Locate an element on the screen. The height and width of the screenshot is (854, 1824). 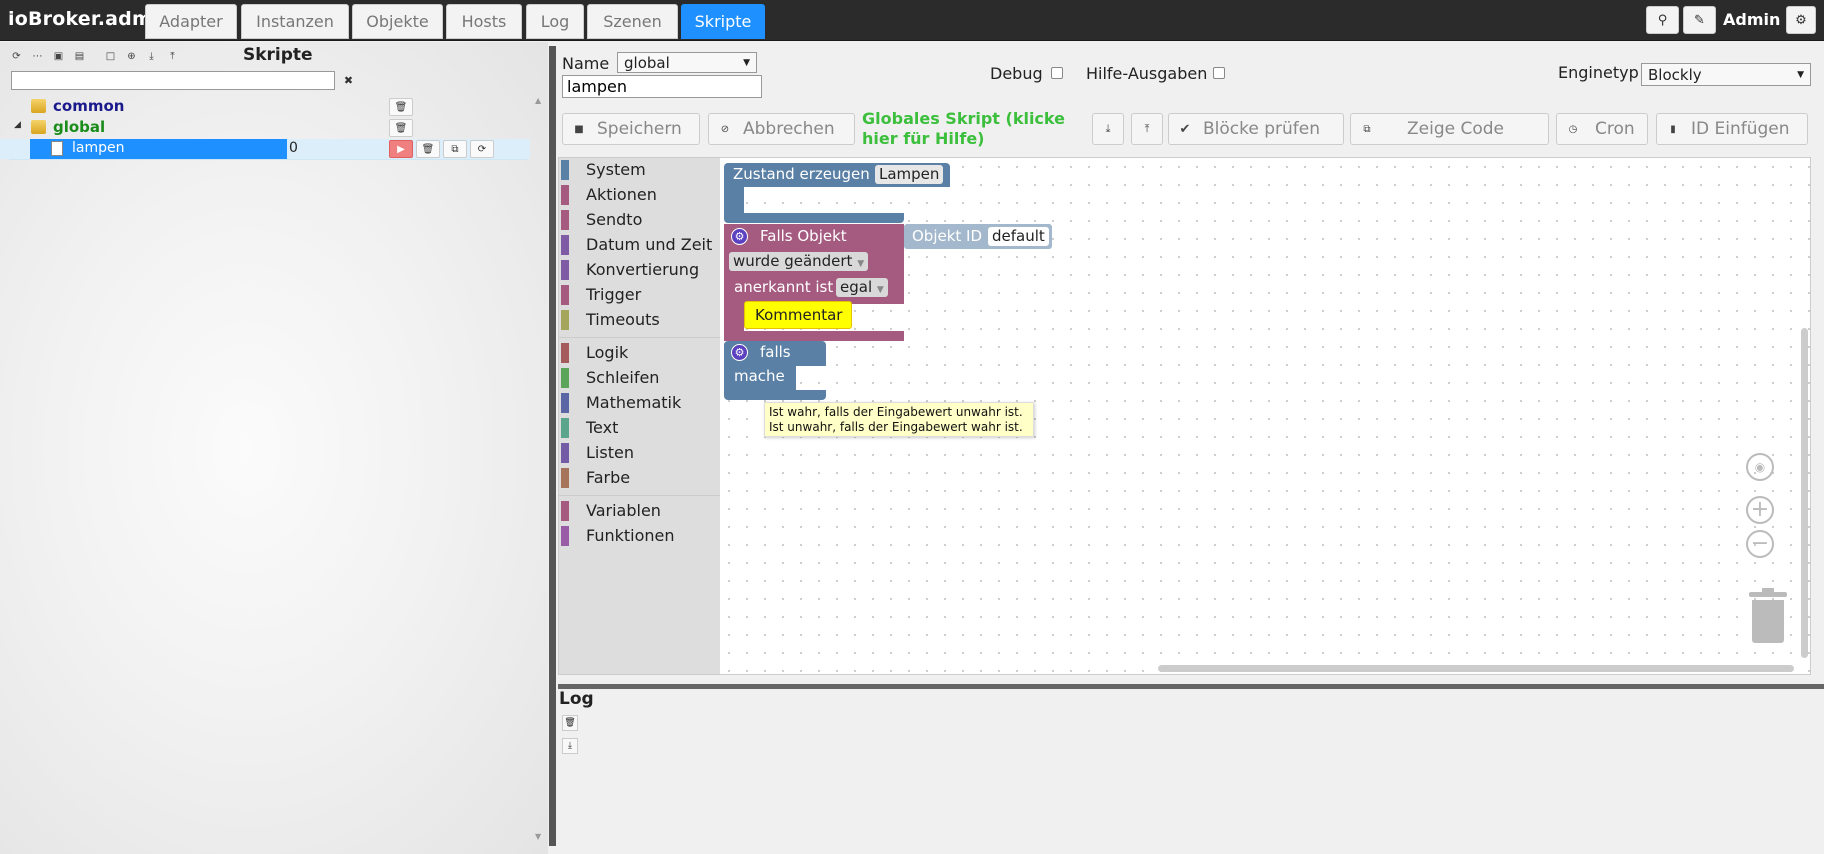
code-icon: ⧉ is located at coordinates (1367, 129).